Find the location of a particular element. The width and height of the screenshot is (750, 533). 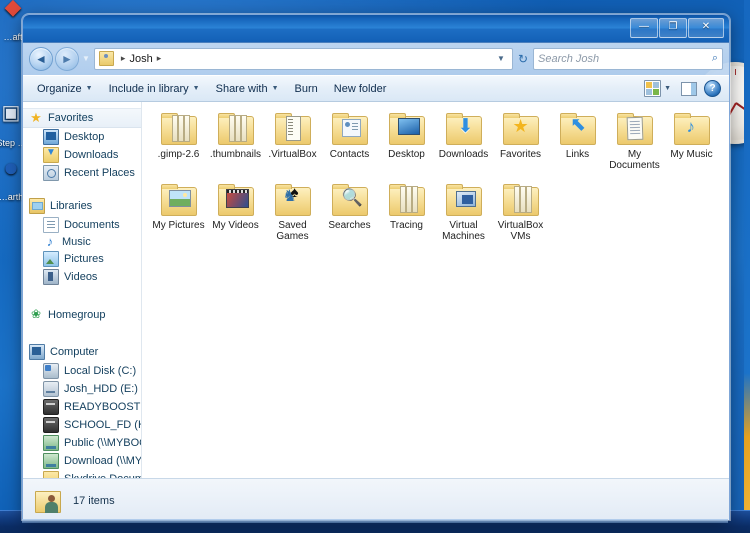

sidebar-group-homegroup-header: ❀ Homegroup is located at coordinates (82, 315).